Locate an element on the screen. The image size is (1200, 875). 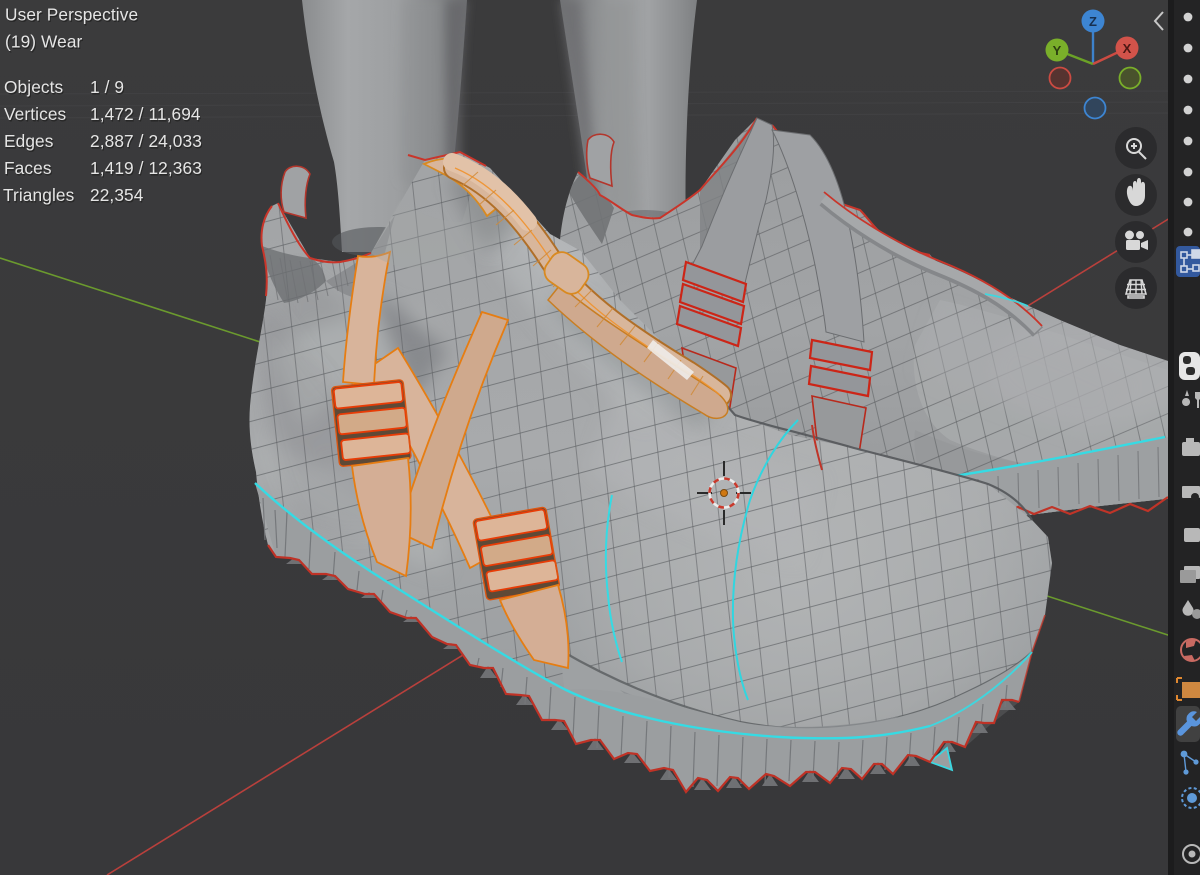
svg-text: Z is located at coordinates (1093, 21).